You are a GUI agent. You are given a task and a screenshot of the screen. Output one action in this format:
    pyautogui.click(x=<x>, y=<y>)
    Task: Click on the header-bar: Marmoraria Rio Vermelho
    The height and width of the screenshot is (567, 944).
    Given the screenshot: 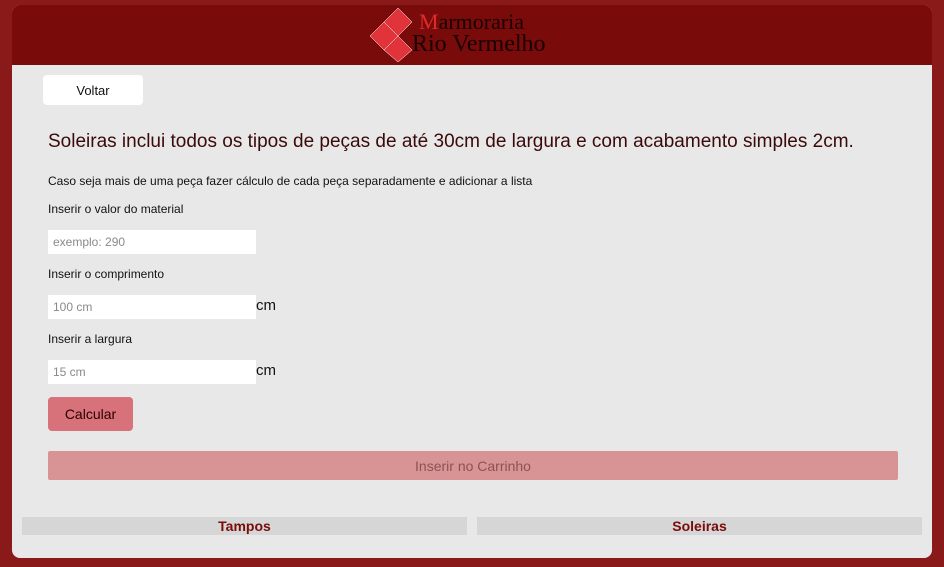 What is the action you would take?
    pyautogui.click(x=472, y=35)
    